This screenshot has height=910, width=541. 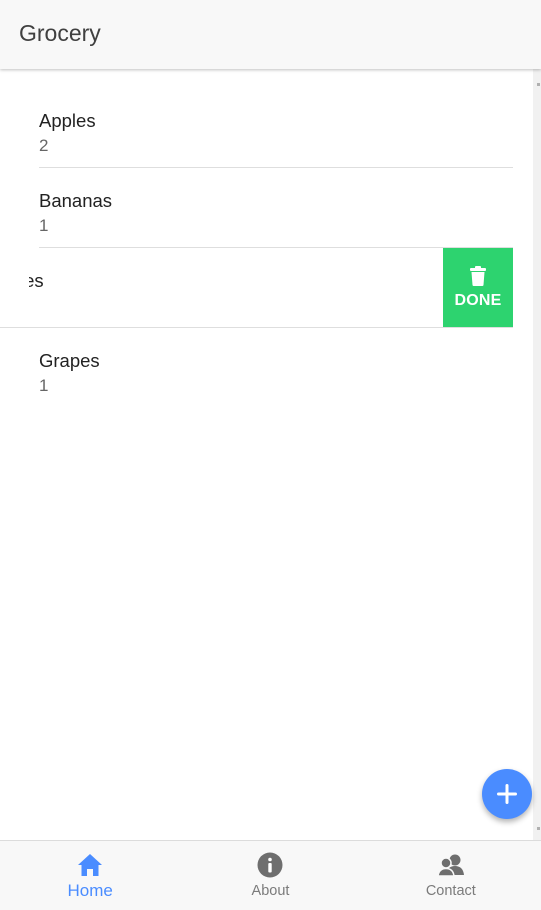 What do you see at coordinates (90, 890) in the screenshot?
I see `tab-home-label: Home` at bounding box center [90, 890].